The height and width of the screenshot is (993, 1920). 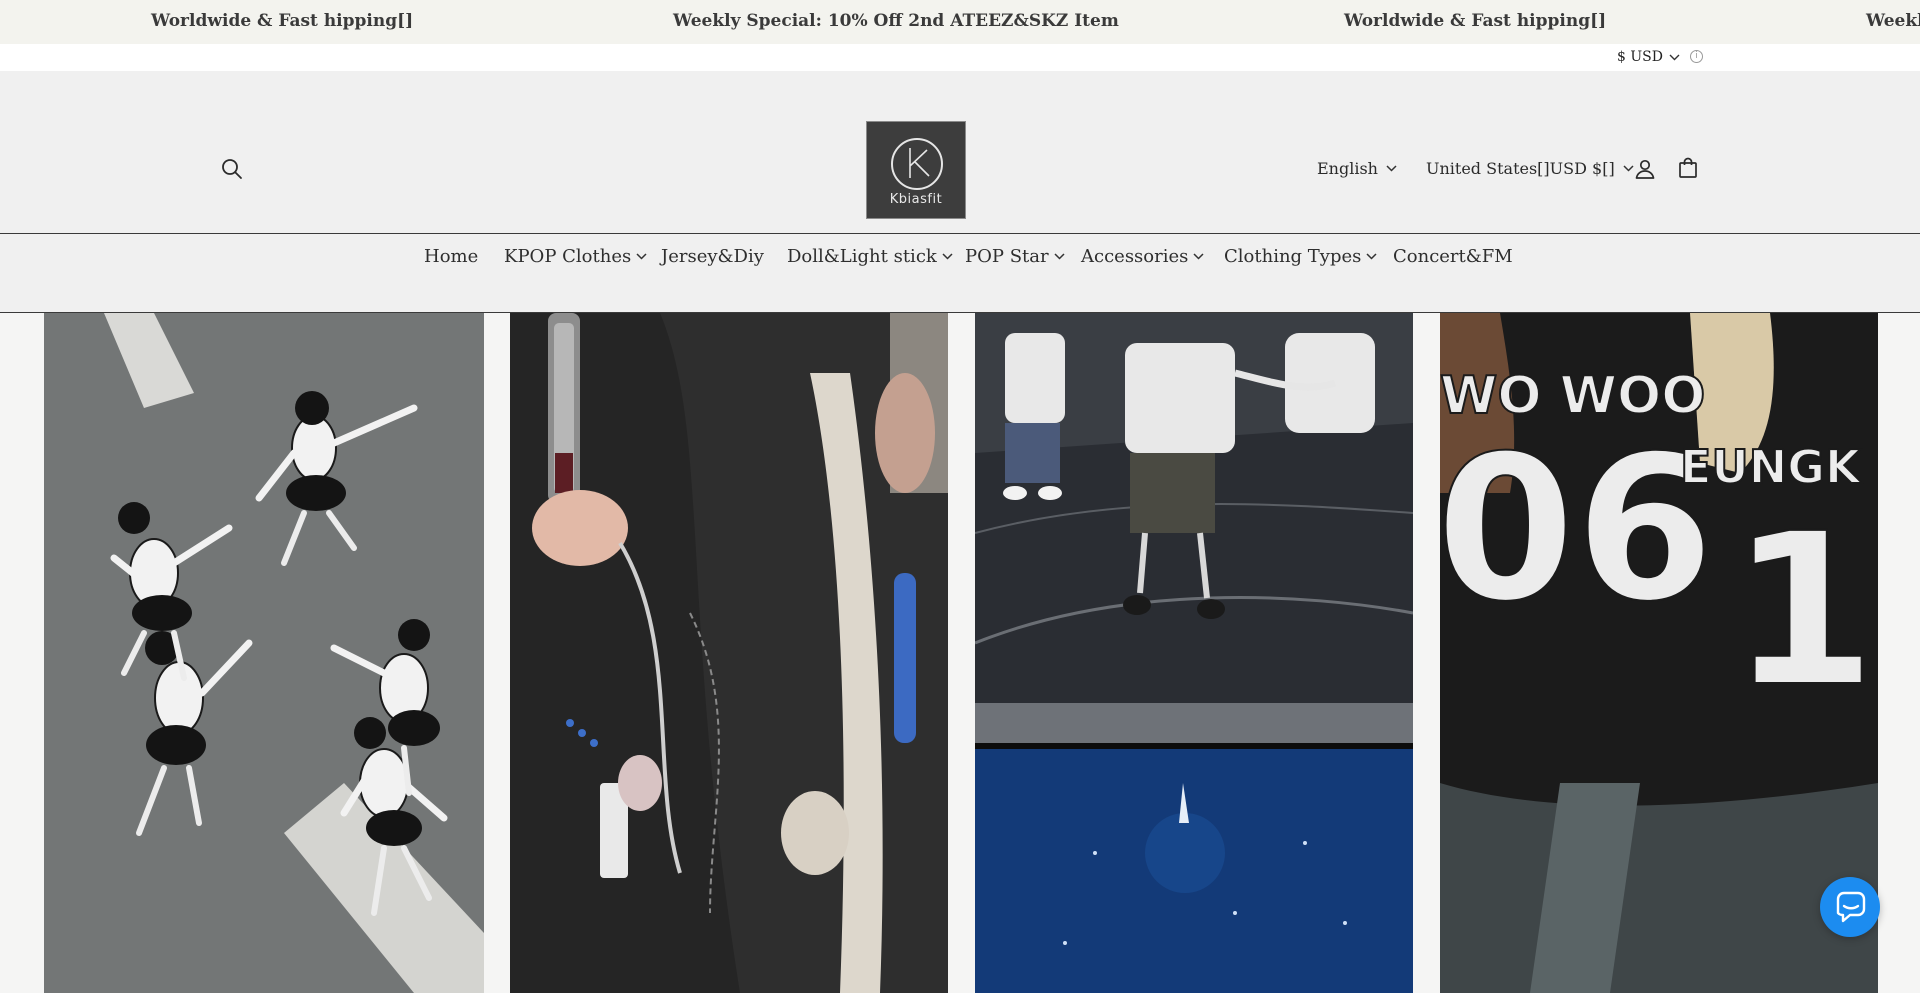 I want to click on nav-item-doll-light-stick: Doll&Light stick, so click(x=870, y=256).